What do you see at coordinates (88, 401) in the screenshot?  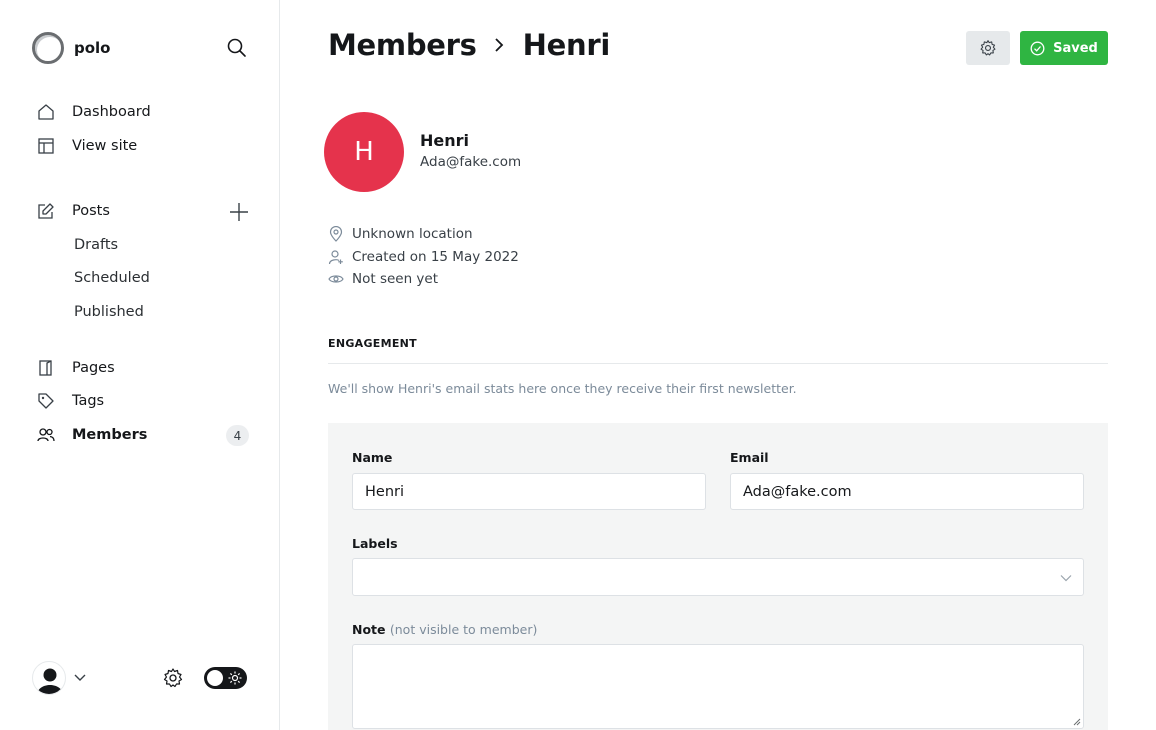 I see `nav-tags-label: Tags` at bounding box center [88, 401].